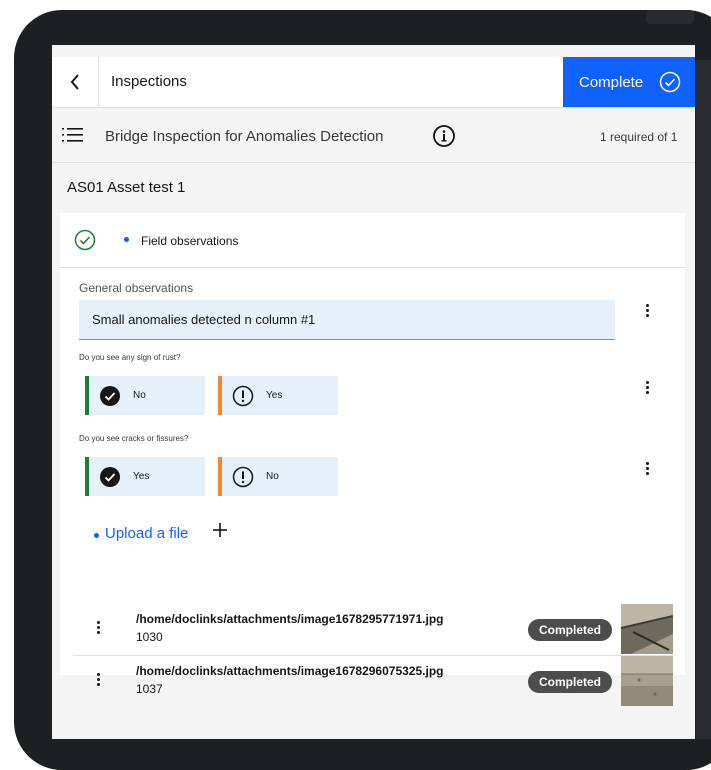 This screenshot has width=711, height=770. I want to click on general-observations-label: General observations, so click(136, 288).